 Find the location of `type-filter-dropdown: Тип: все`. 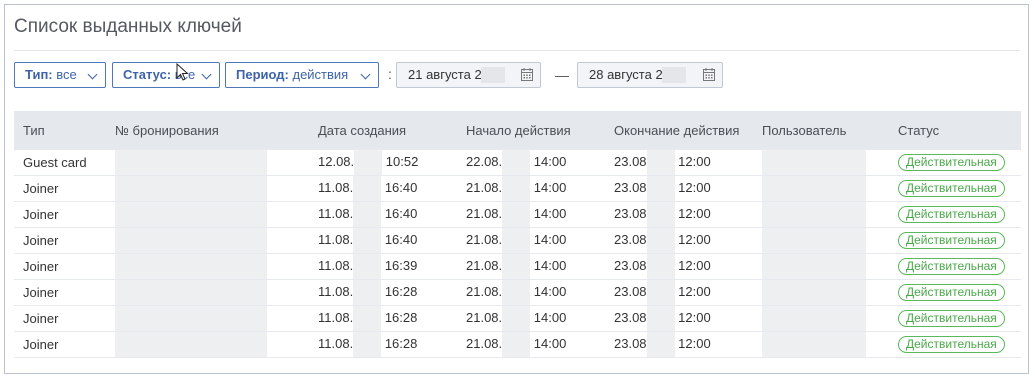

type-filter-dropdown: Тип: все is located at coordinates (60, 75).